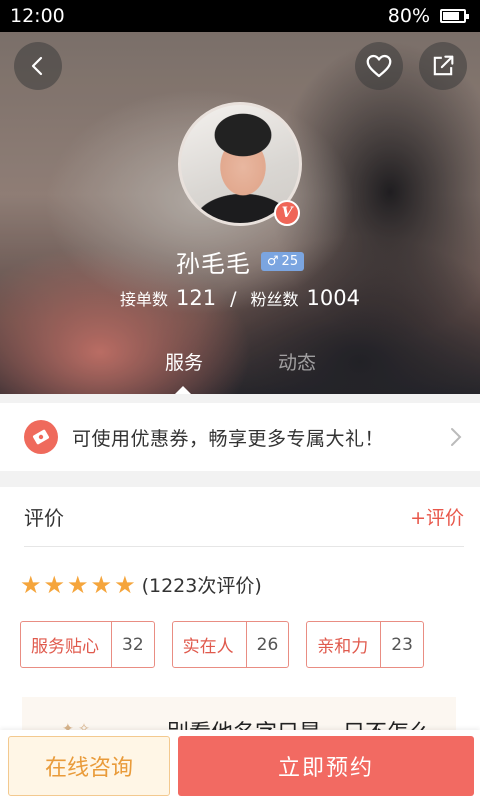 The image size is (480, 800). What do you see at coordinates (344, 644) in the screenshot?
I see `review-tag-label: 亲和力` at bounding box center [344, 644].